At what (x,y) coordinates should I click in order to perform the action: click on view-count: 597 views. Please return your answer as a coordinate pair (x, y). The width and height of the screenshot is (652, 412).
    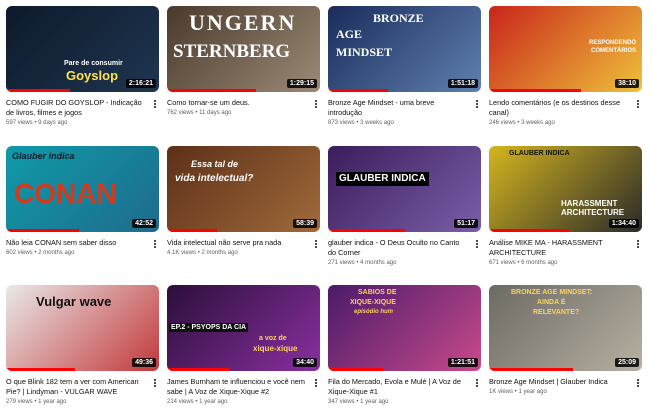
    Looking at the image, I should click on (19, 123).